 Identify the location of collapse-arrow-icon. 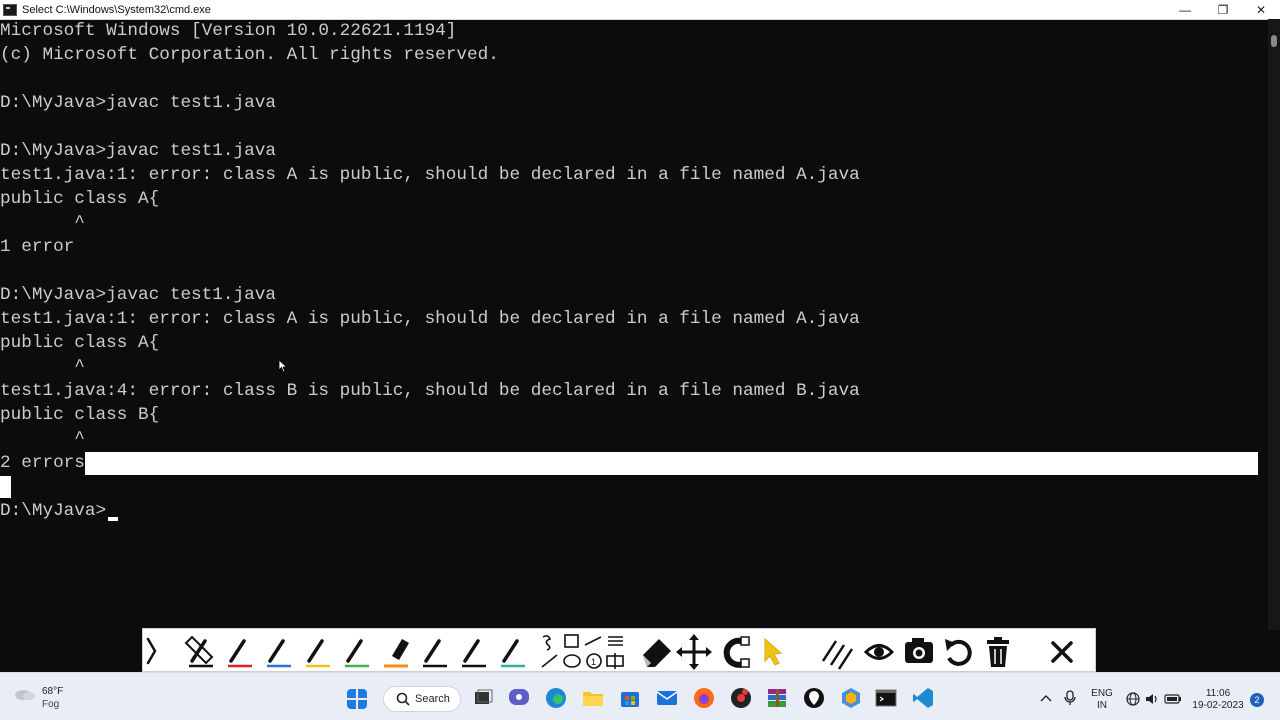
(151, 651).